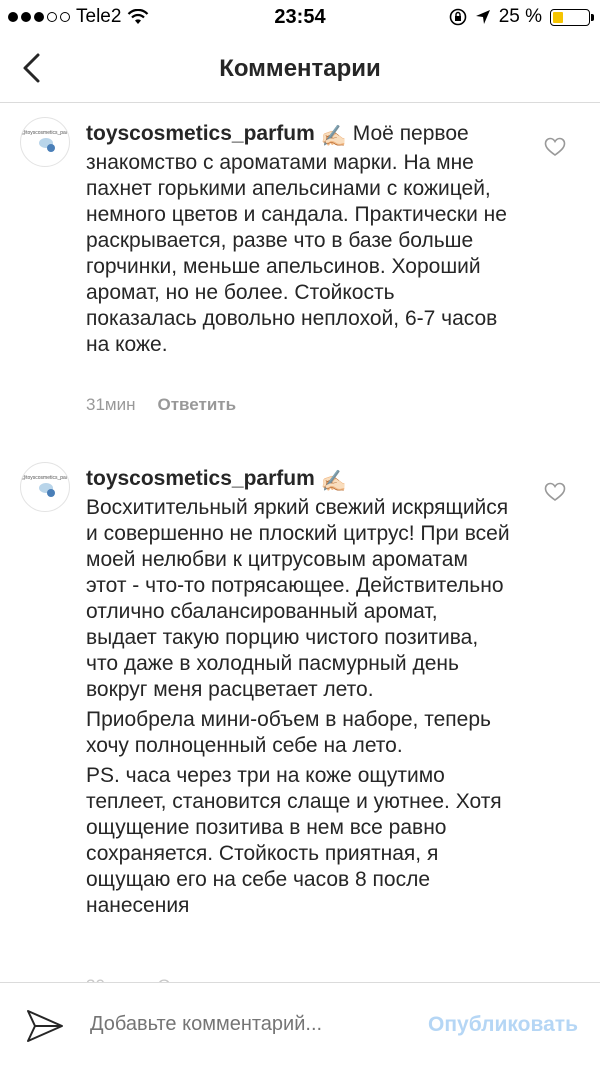 Image resolution: width=600 pixels, height=1067 pixels. Describe the element at coordinates (503, 1025) in the screenshot. I see `publish-button: Опубликовать` at that location.